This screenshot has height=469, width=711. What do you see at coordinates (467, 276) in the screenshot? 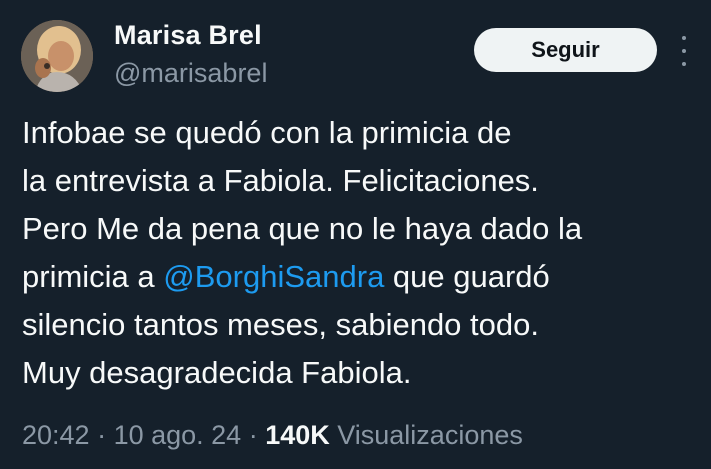
I see `tweet-line-text: que guardó` at bounding box center [467, 276].